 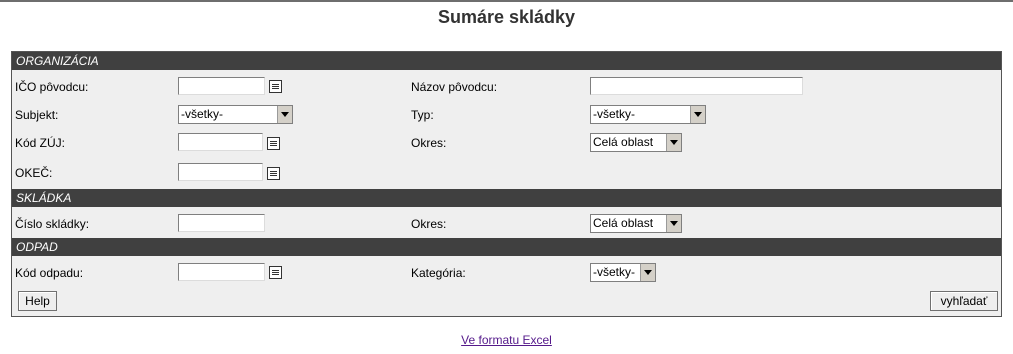 I want to click on okres-select: Celá oblast, so click(x=636, y=142).